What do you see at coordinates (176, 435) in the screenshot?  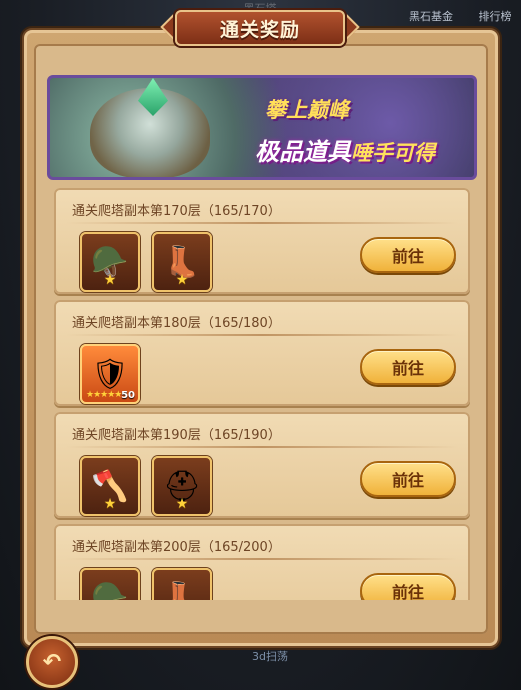 I see `reward-row-title: 通关爬塔副本第190层（165/190）` at bounding box center [176, 435].